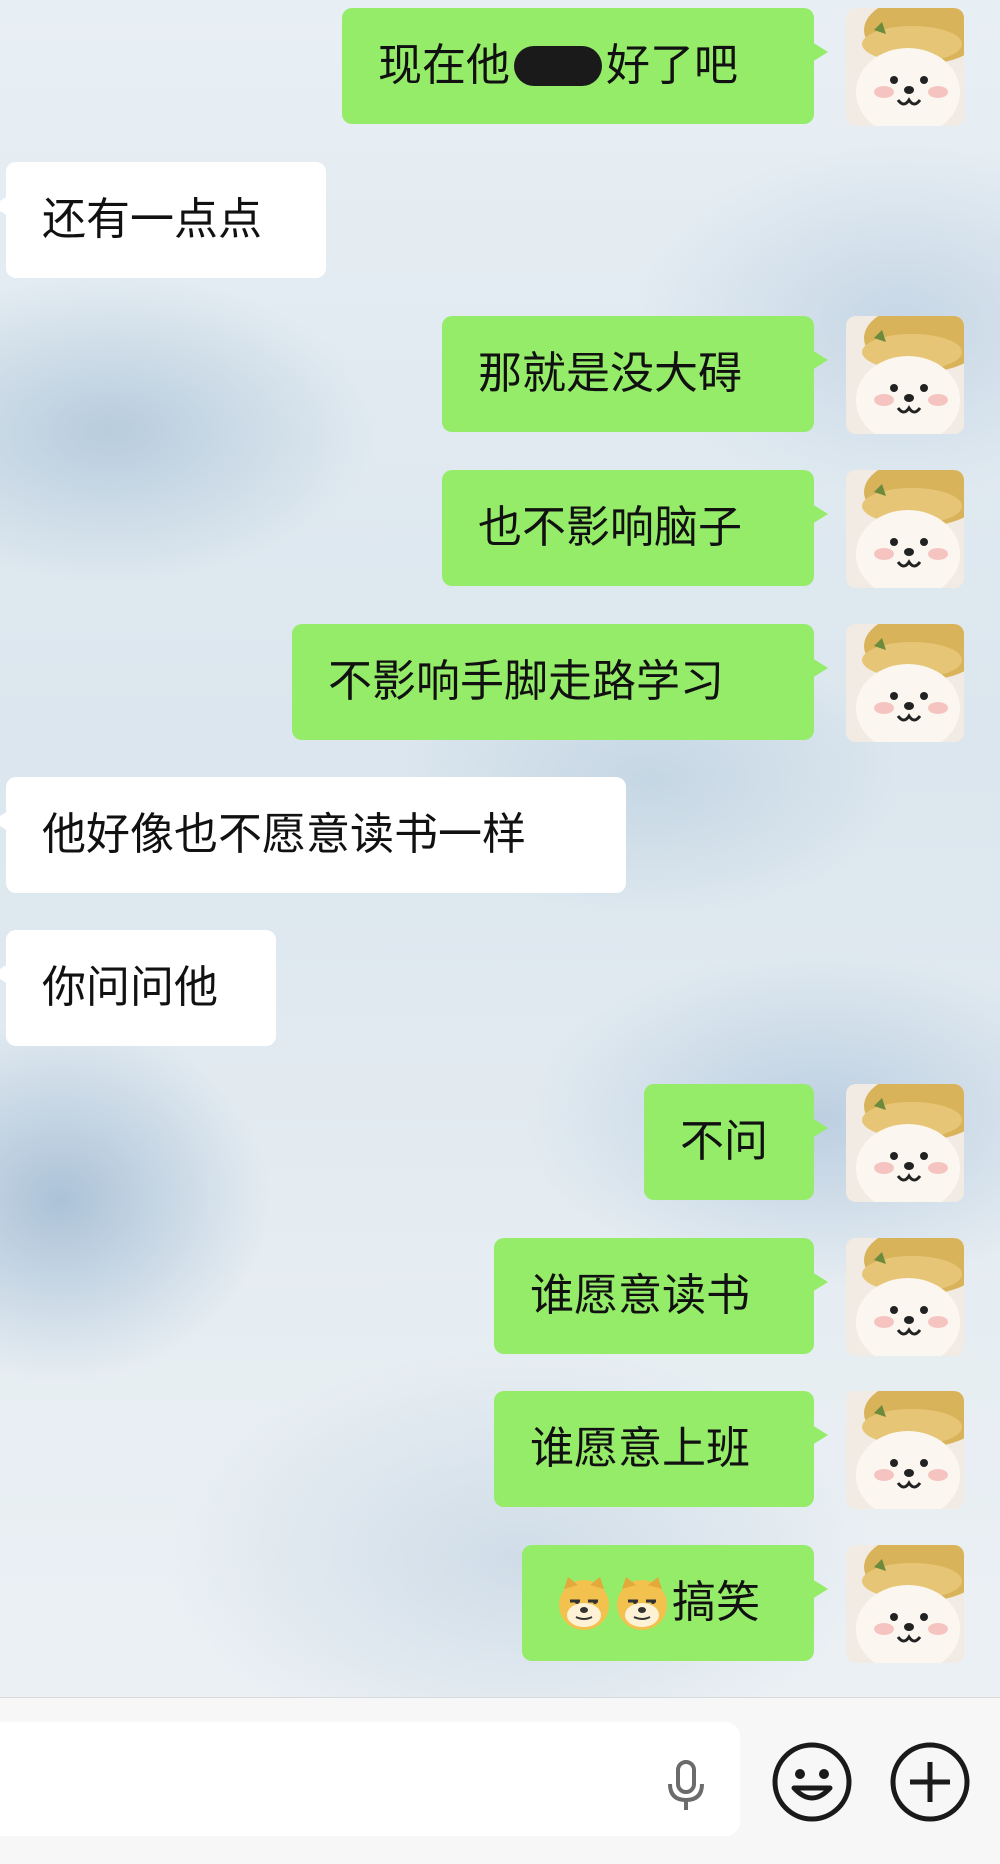  I want to click on message-text: 谁愿意上班, so click(640, 1448).